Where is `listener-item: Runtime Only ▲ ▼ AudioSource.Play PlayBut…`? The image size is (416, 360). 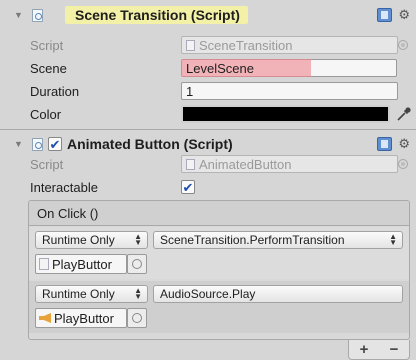
listener-item: Runtime Only ▲ ▼ AudioSource.Play PlayBut… is located at coordinates (219, 307).